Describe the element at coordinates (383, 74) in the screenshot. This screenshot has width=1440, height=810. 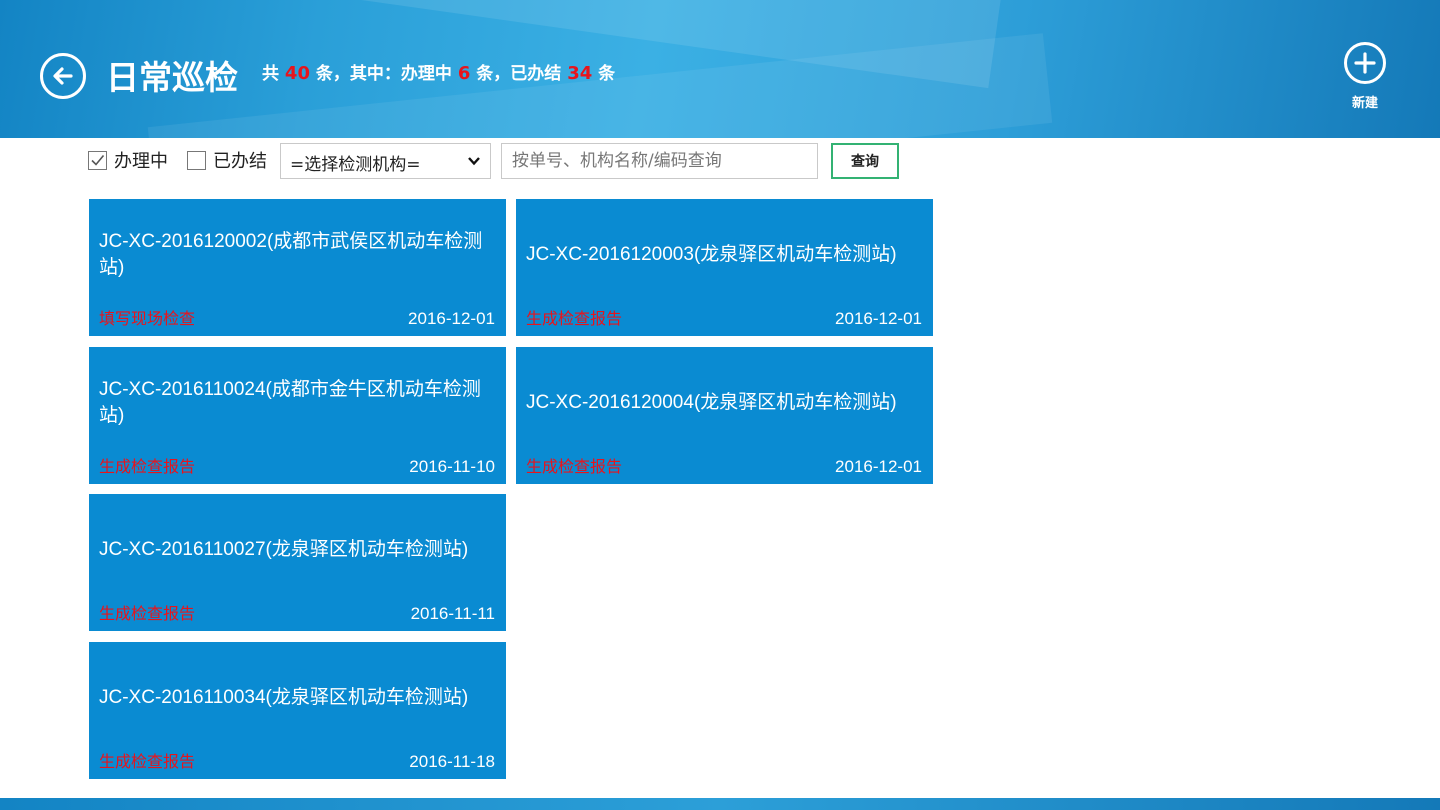
I see `summary-text: 条，其中：办理中` at that location.